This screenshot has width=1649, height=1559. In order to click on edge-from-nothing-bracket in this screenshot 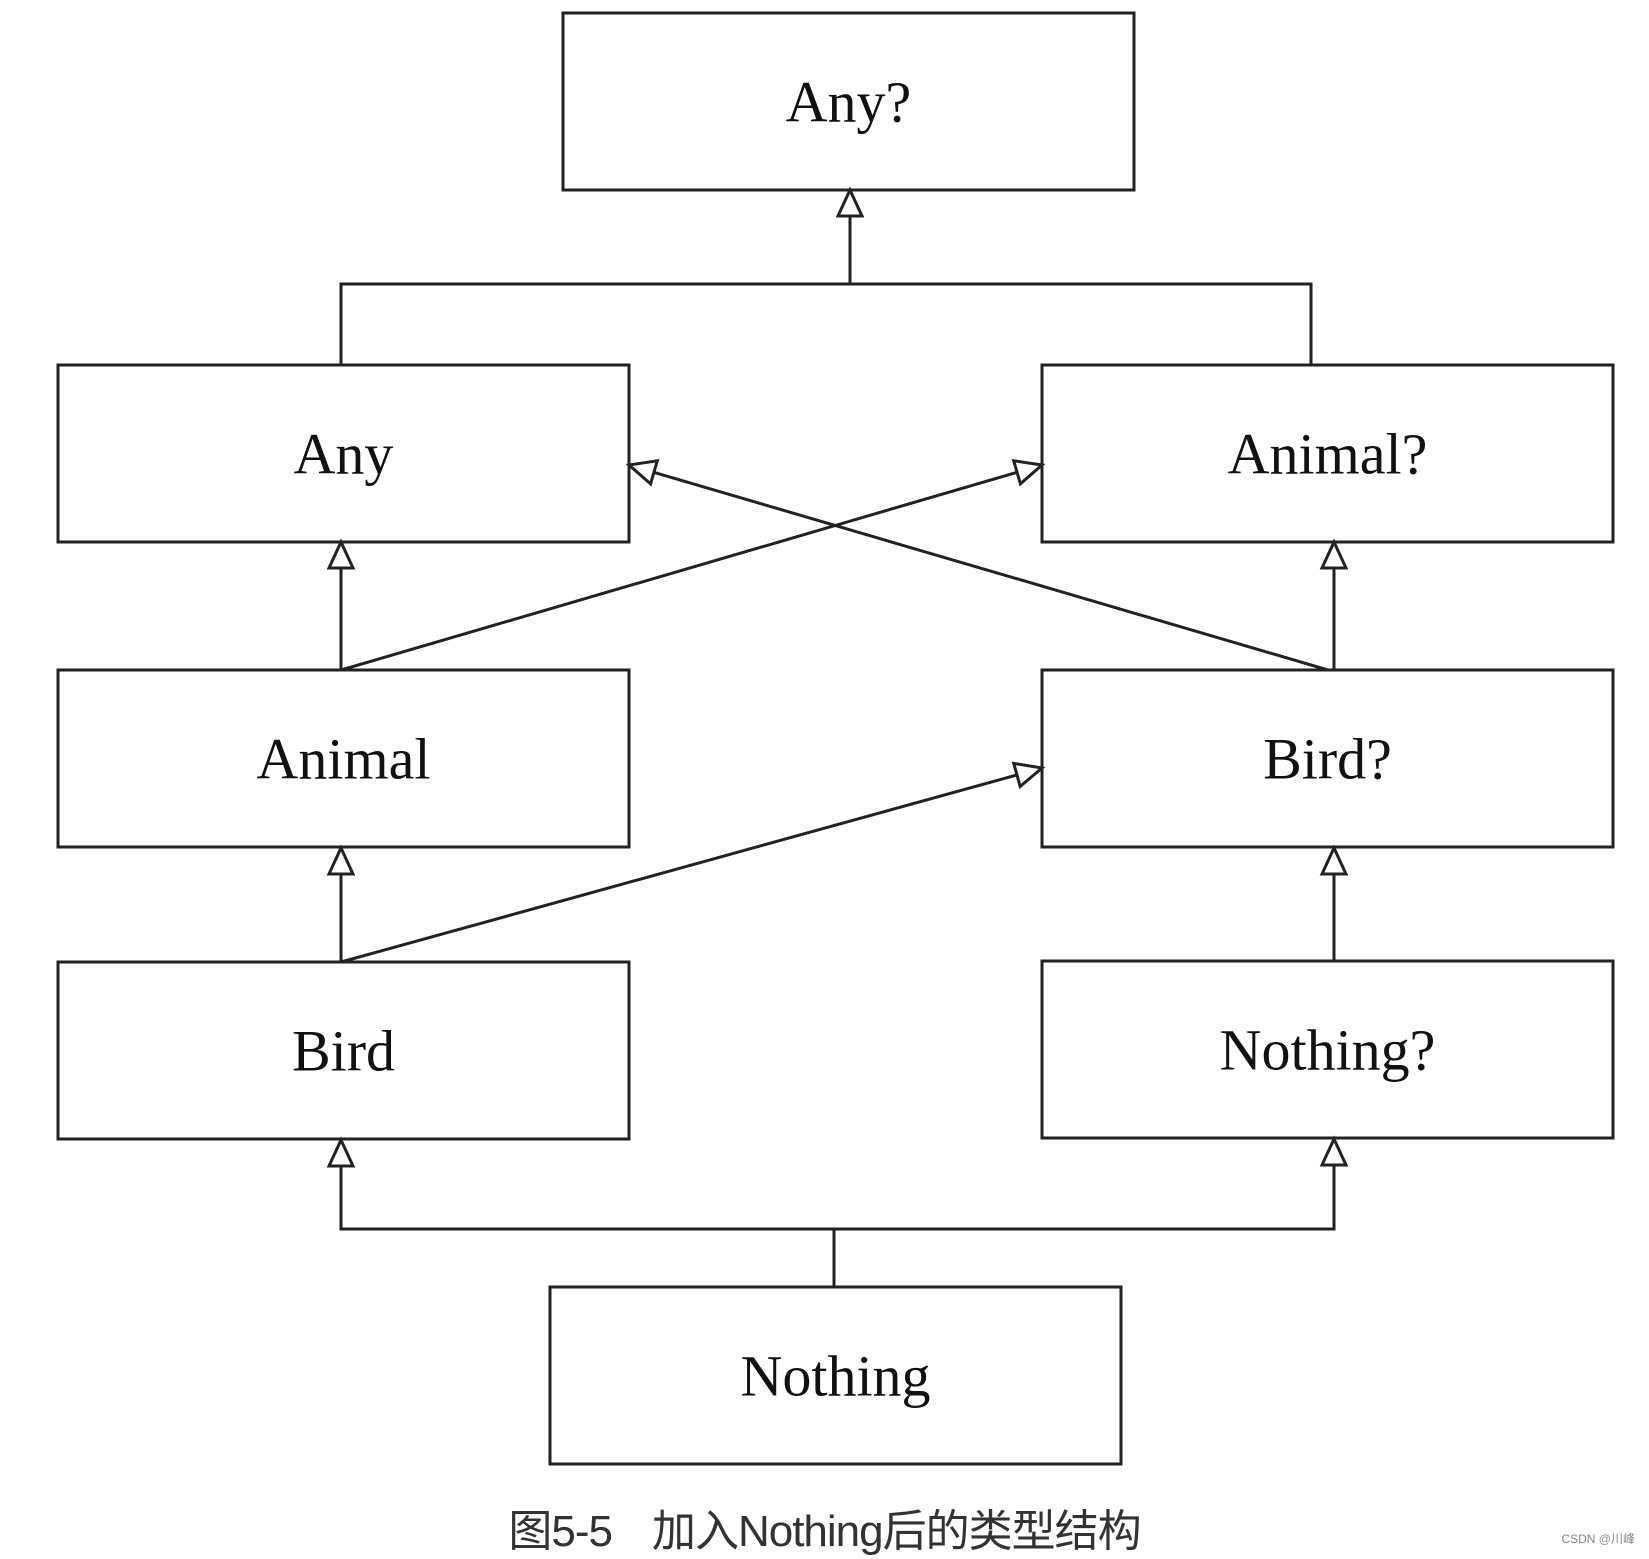, I will do `click(837, 1185)`.